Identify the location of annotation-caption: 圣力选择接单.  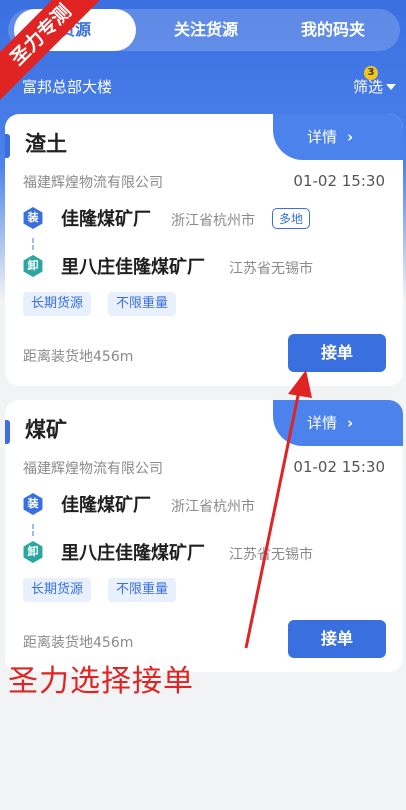
(101, 681).